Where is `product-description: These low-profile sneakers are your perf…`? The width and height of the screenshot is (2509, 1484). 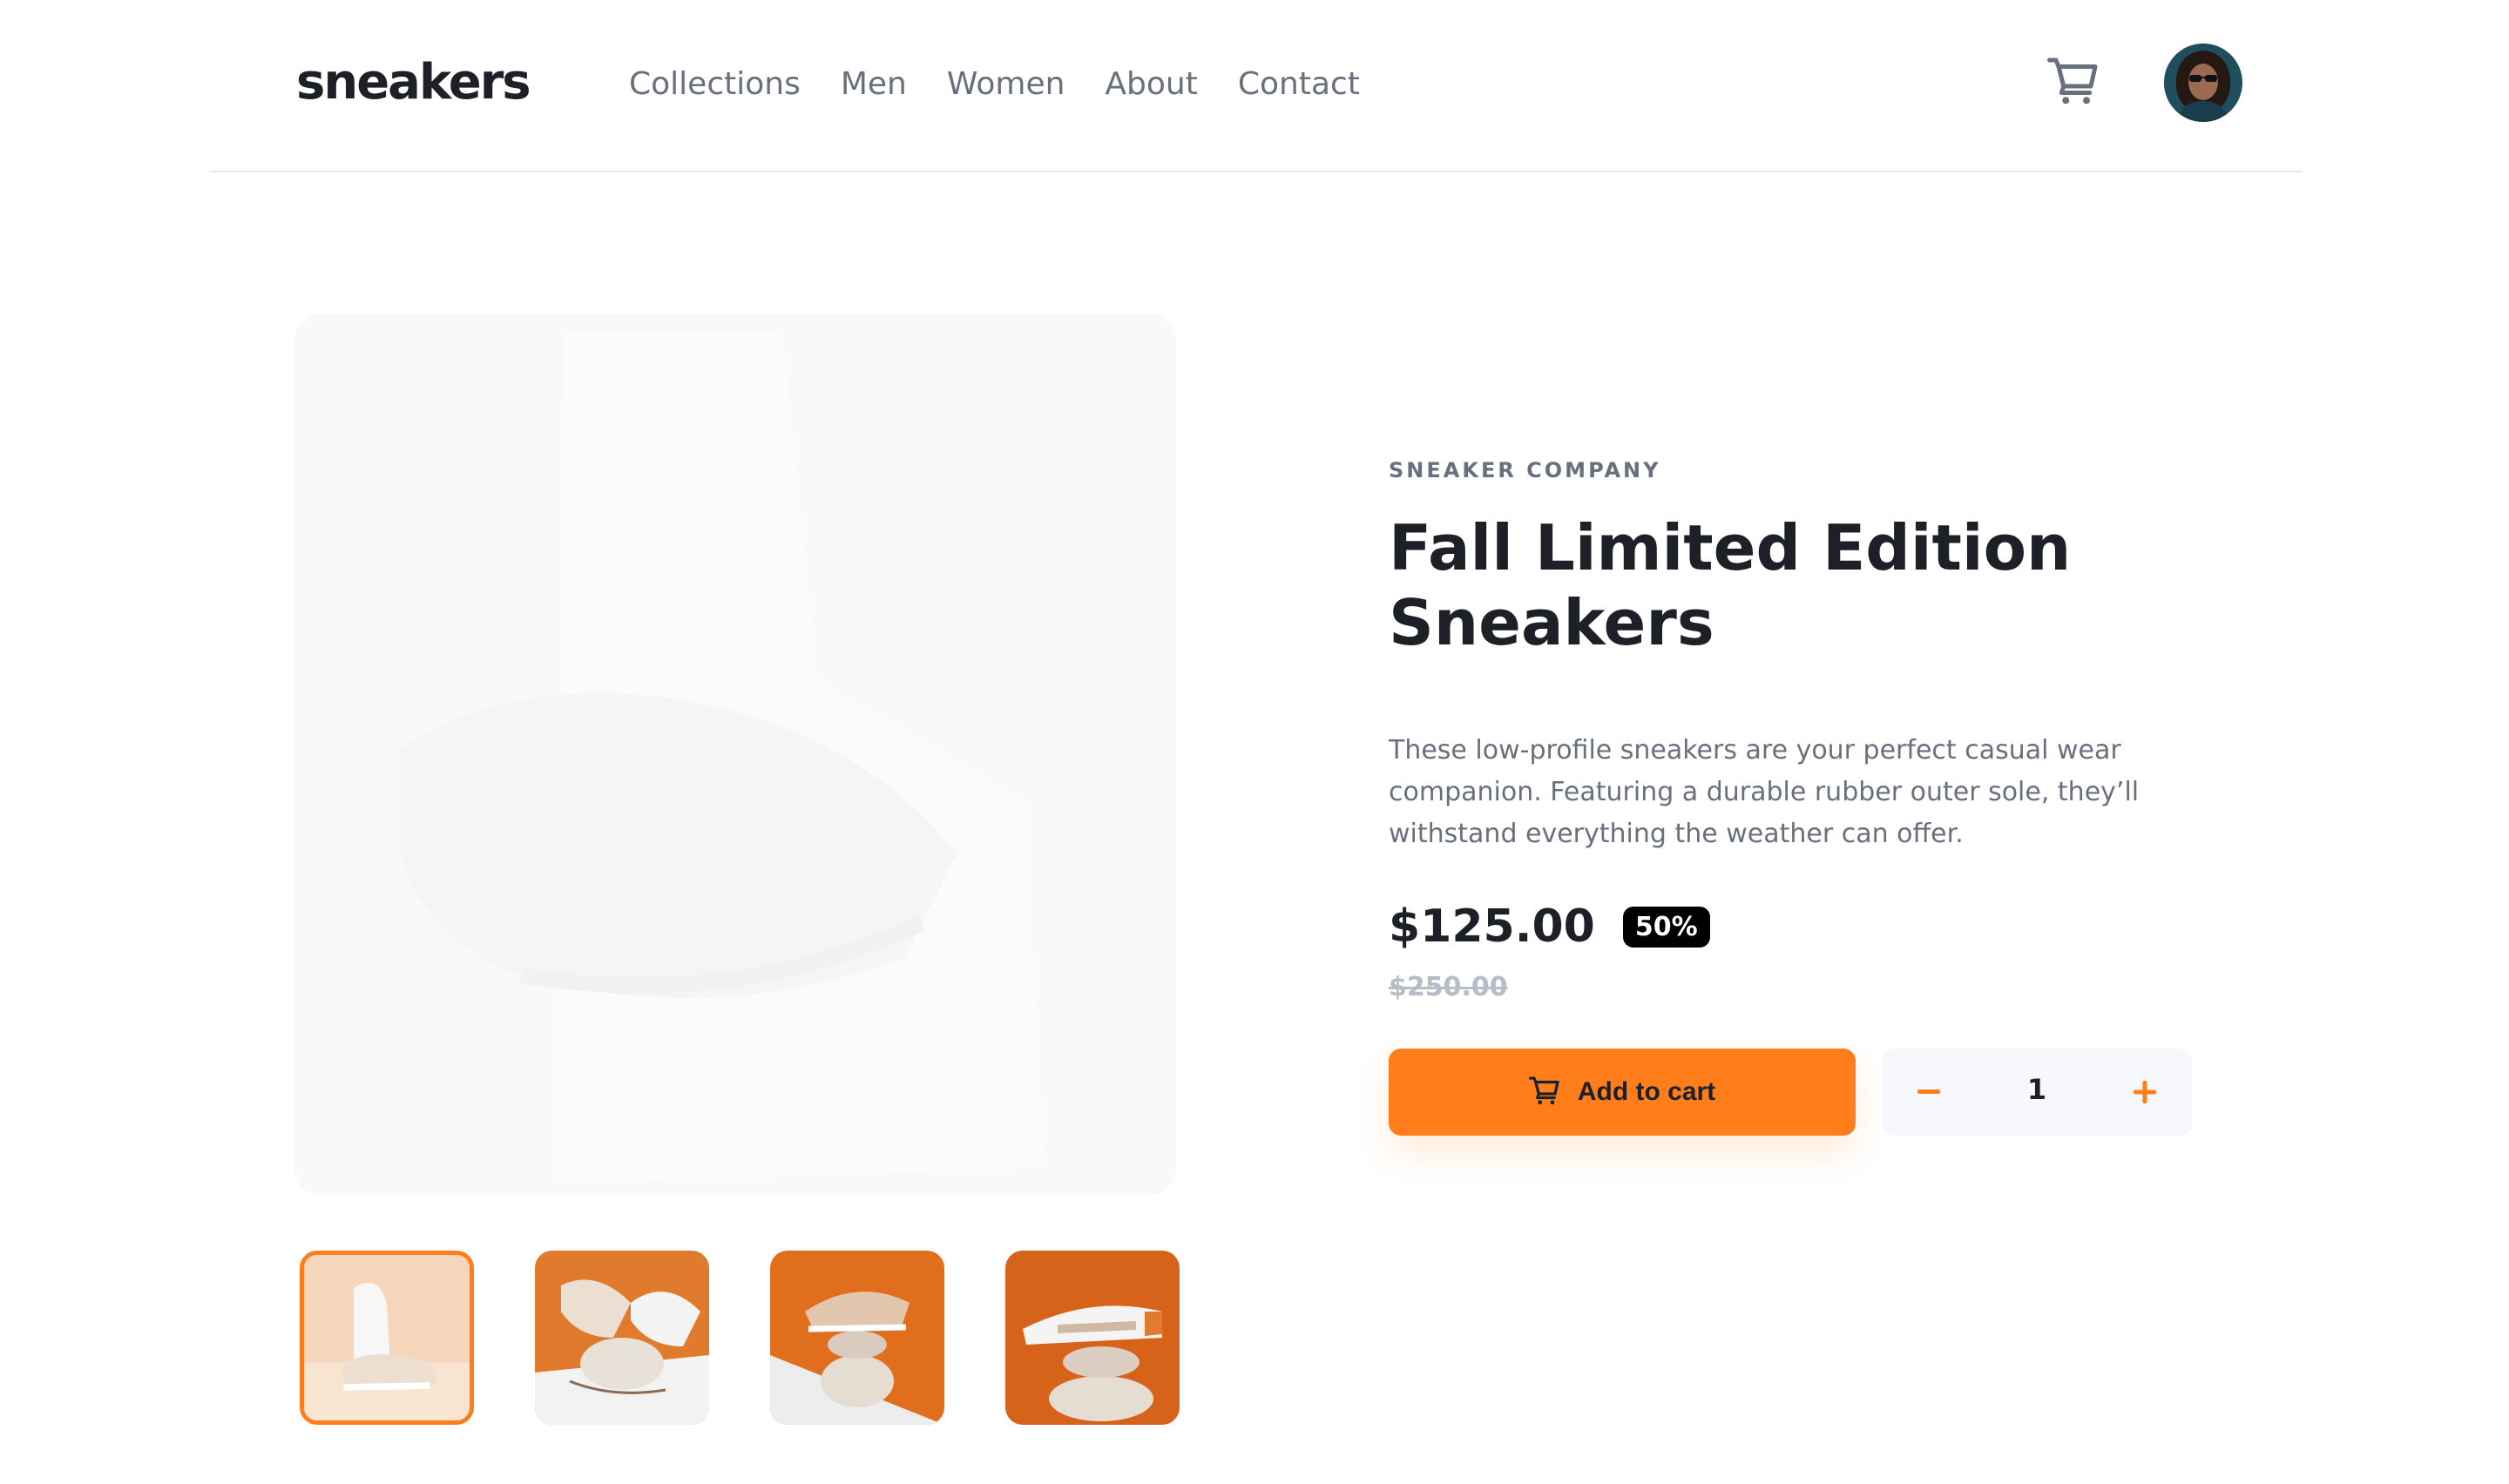
product-description: These low-profile sneakers are your perf… is located at coordinates (1764, 792).